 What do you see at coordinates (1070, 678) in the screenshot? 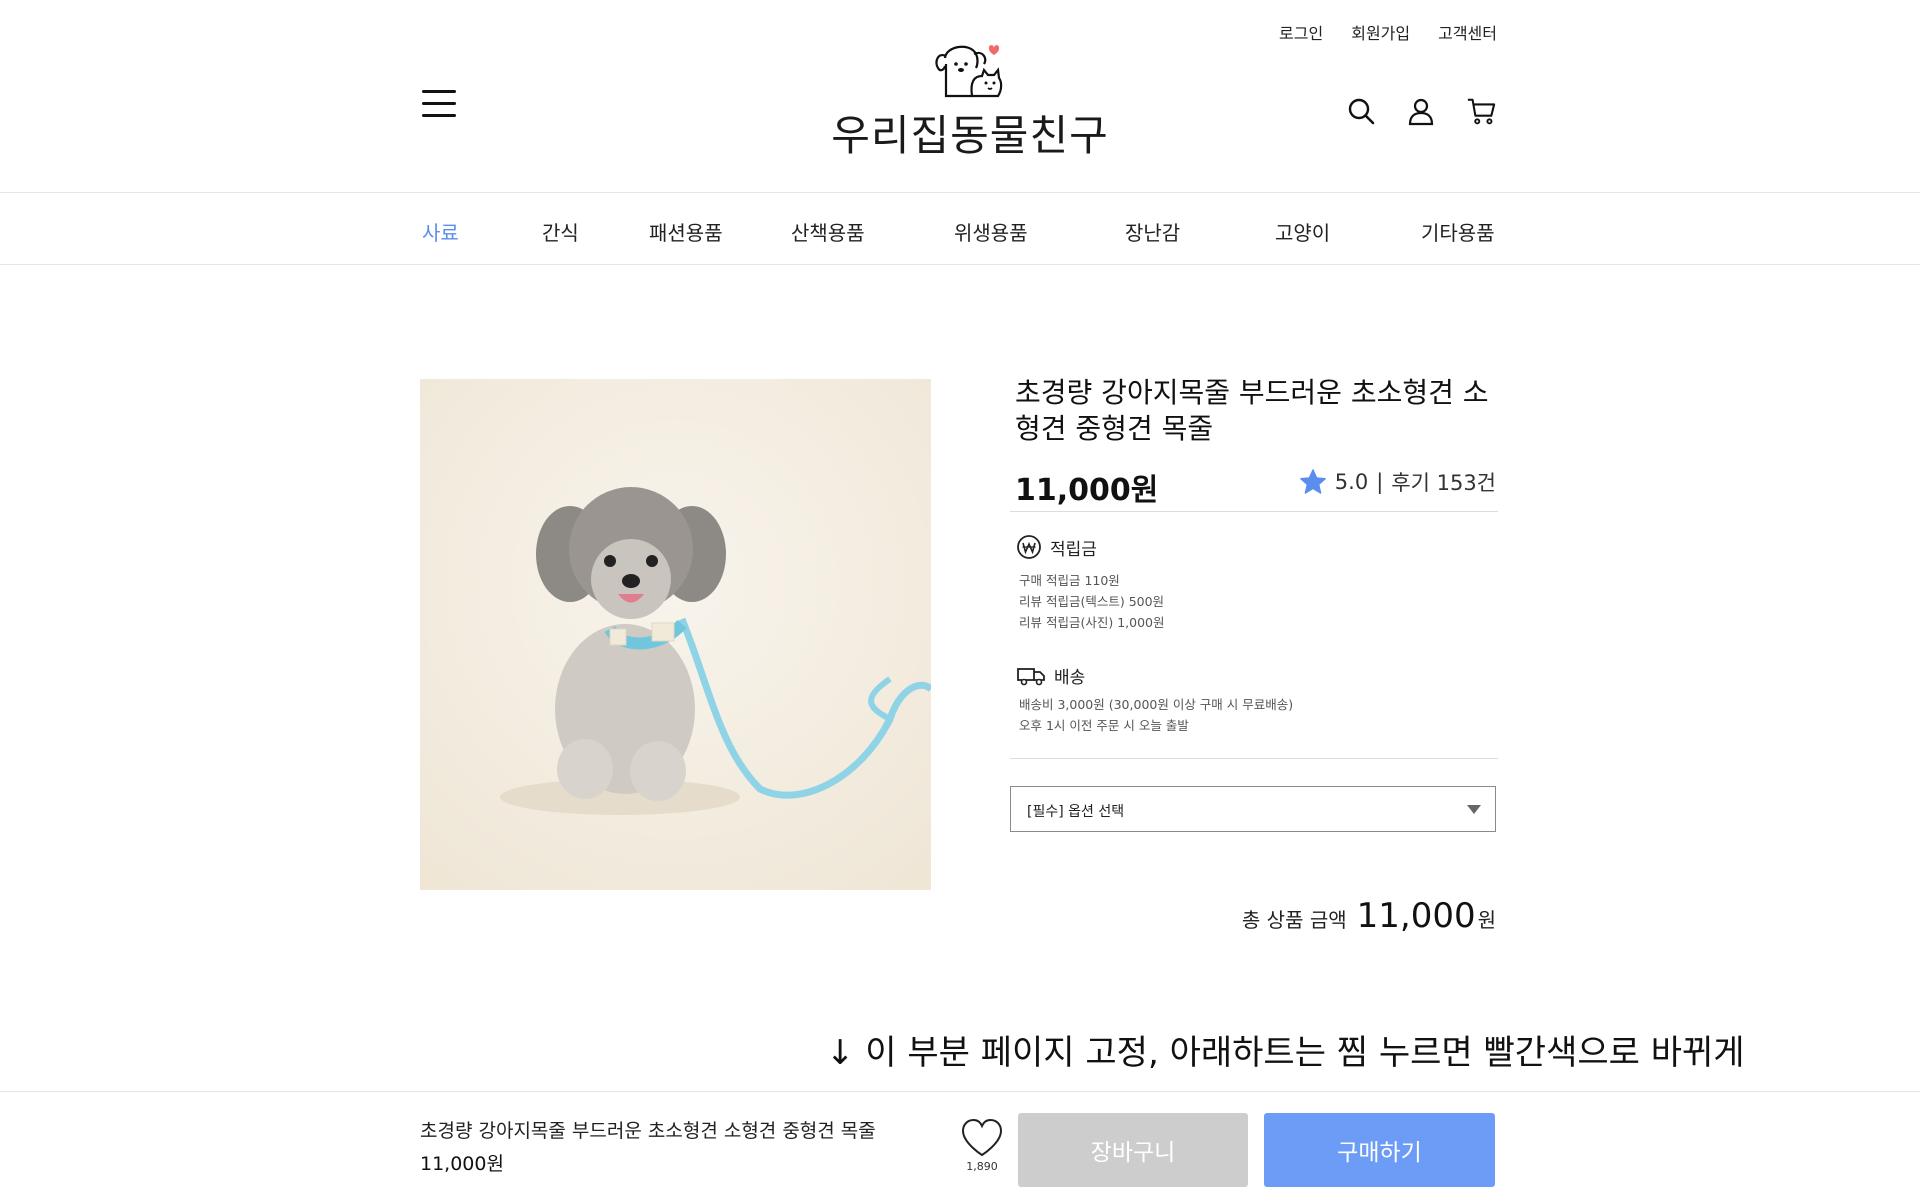
I see `shipping-heading: 배송` at bounding box center [1070, 678].